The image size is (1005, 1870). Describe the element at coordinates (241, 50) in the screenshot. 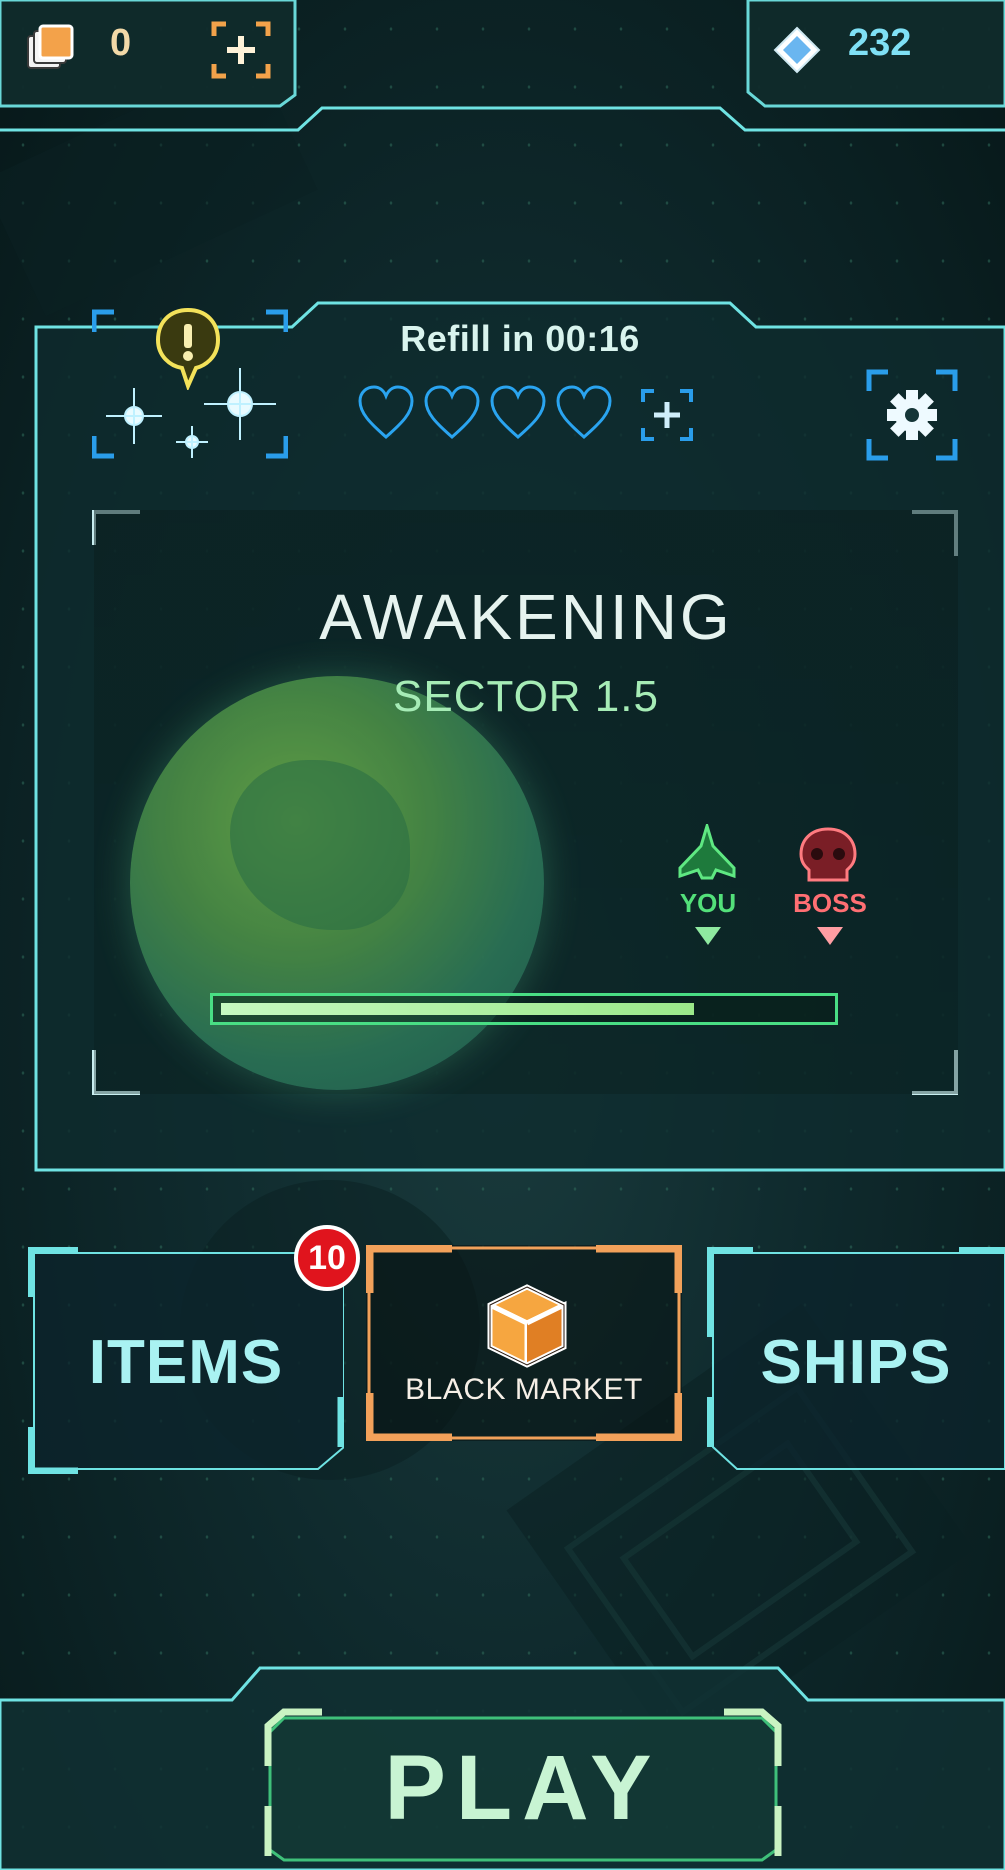

I see `add-cards-icon` at that location.